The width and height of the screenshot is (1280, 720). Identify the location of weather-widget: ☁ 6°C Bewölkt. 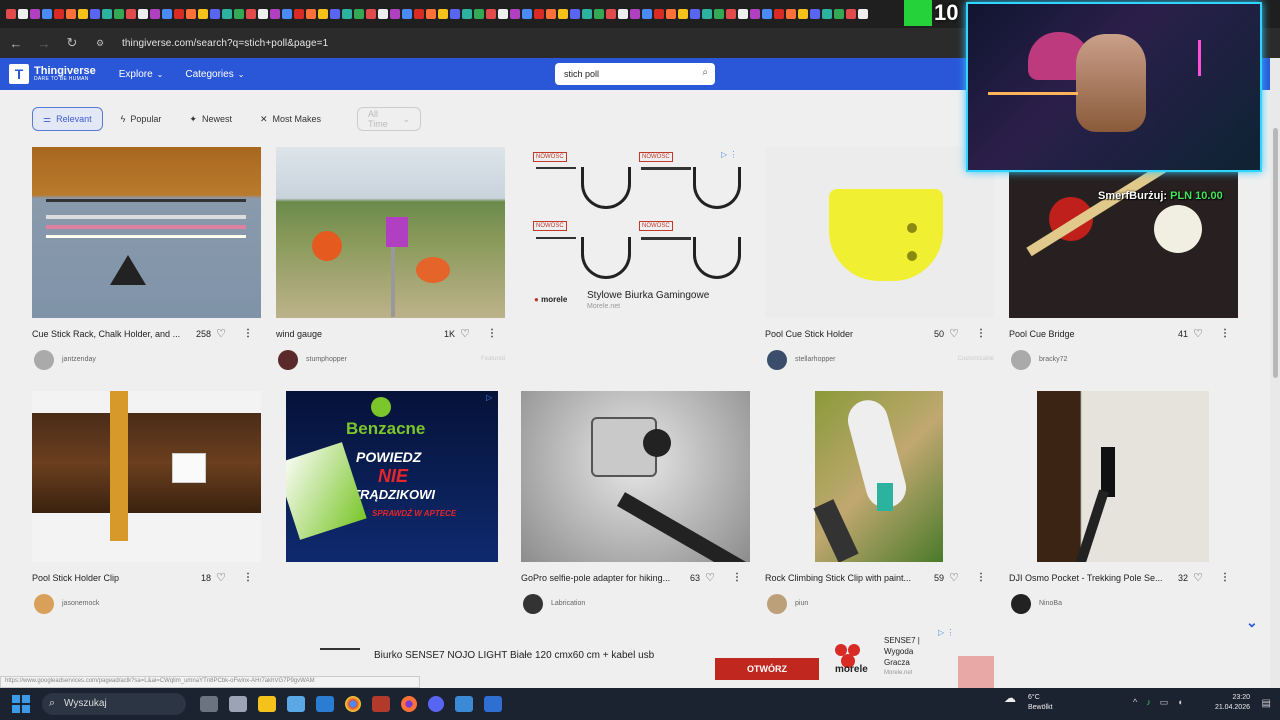
(1028, 702).